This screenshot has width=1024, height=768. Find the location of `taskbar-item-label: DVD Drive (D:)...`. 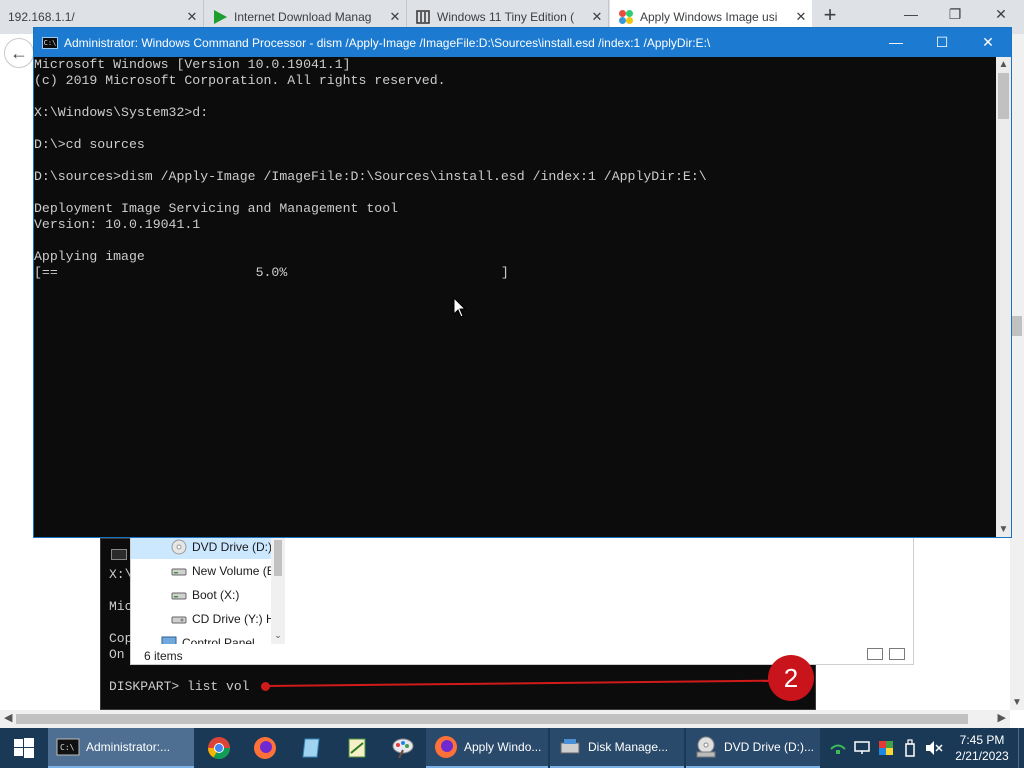

taskbar-item-label: DVD Drive (D:)... is located at coordinates (769, 747).